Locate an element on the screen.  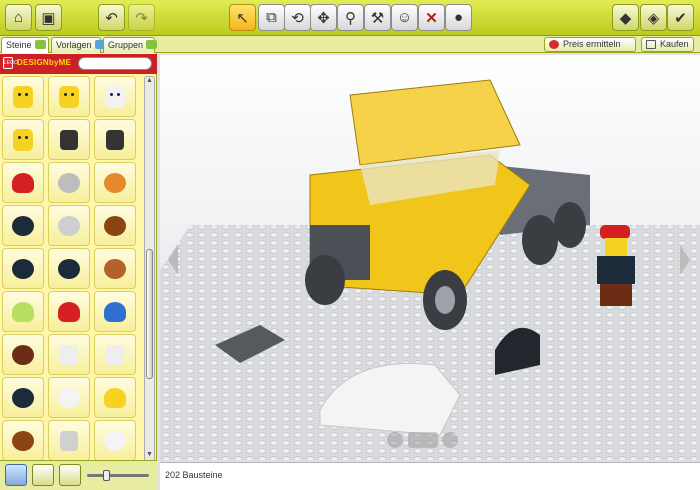
brand-bar: LEGO DESIGNbyME is located at coordinates (78, 64).